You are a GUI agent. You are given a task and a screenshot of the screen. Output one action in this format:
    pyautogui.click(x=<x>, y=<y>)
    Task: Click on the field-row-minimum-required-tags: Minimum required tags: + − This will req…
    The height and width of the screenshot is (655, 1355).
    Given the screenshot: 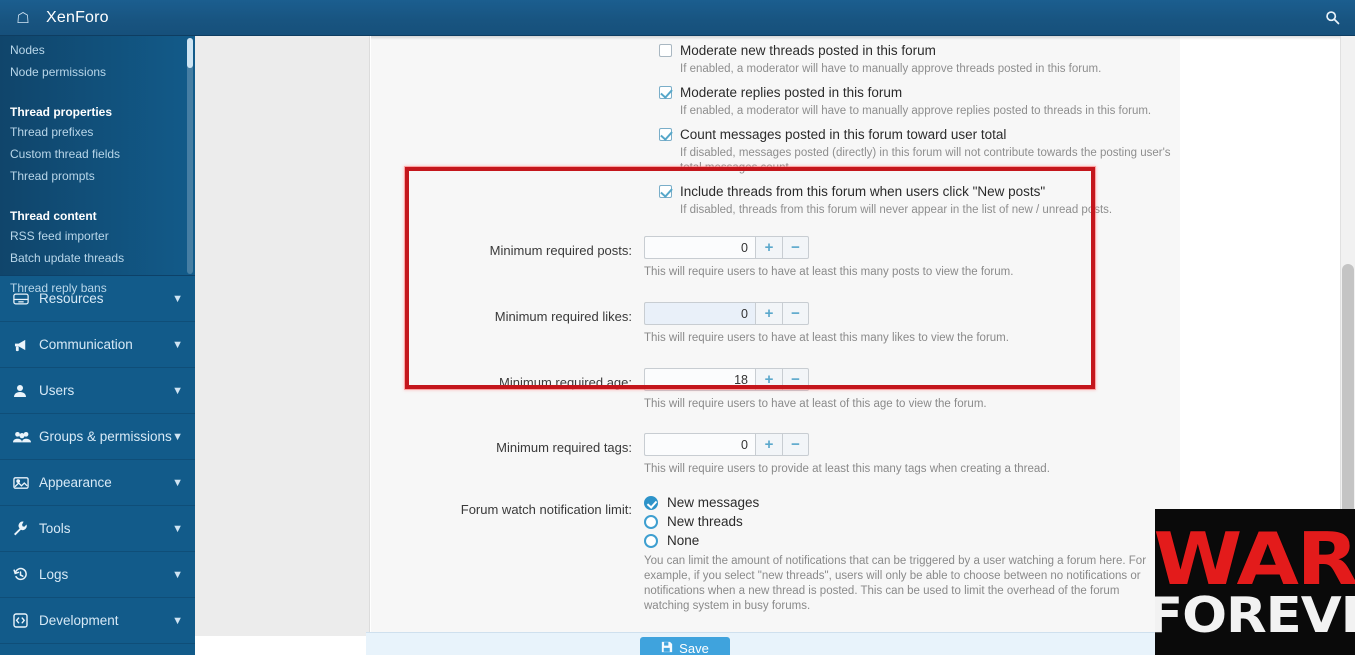 What is the action you would take?
    pyautogui.click(x=775, y=456)
    